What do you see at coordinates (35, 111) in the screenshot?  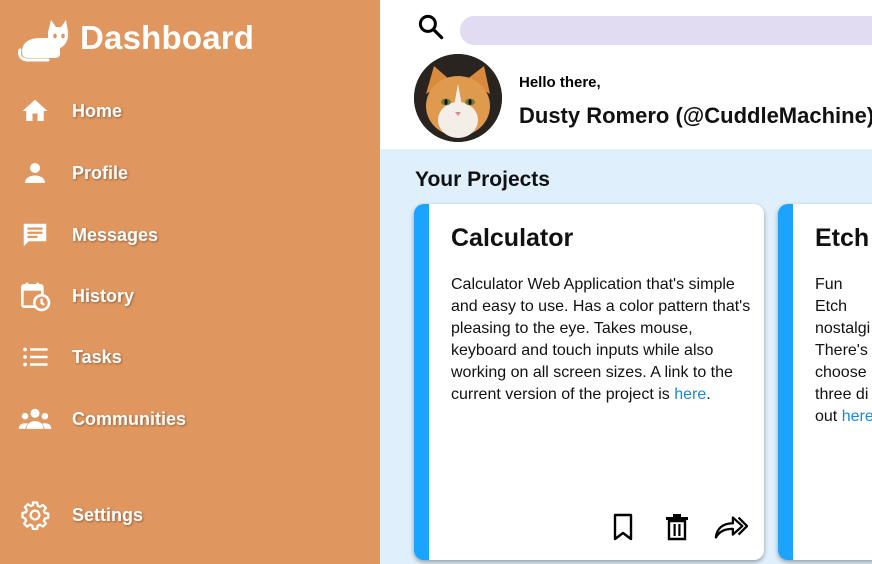 I see `home-icon` at bounding box center [35, 111].